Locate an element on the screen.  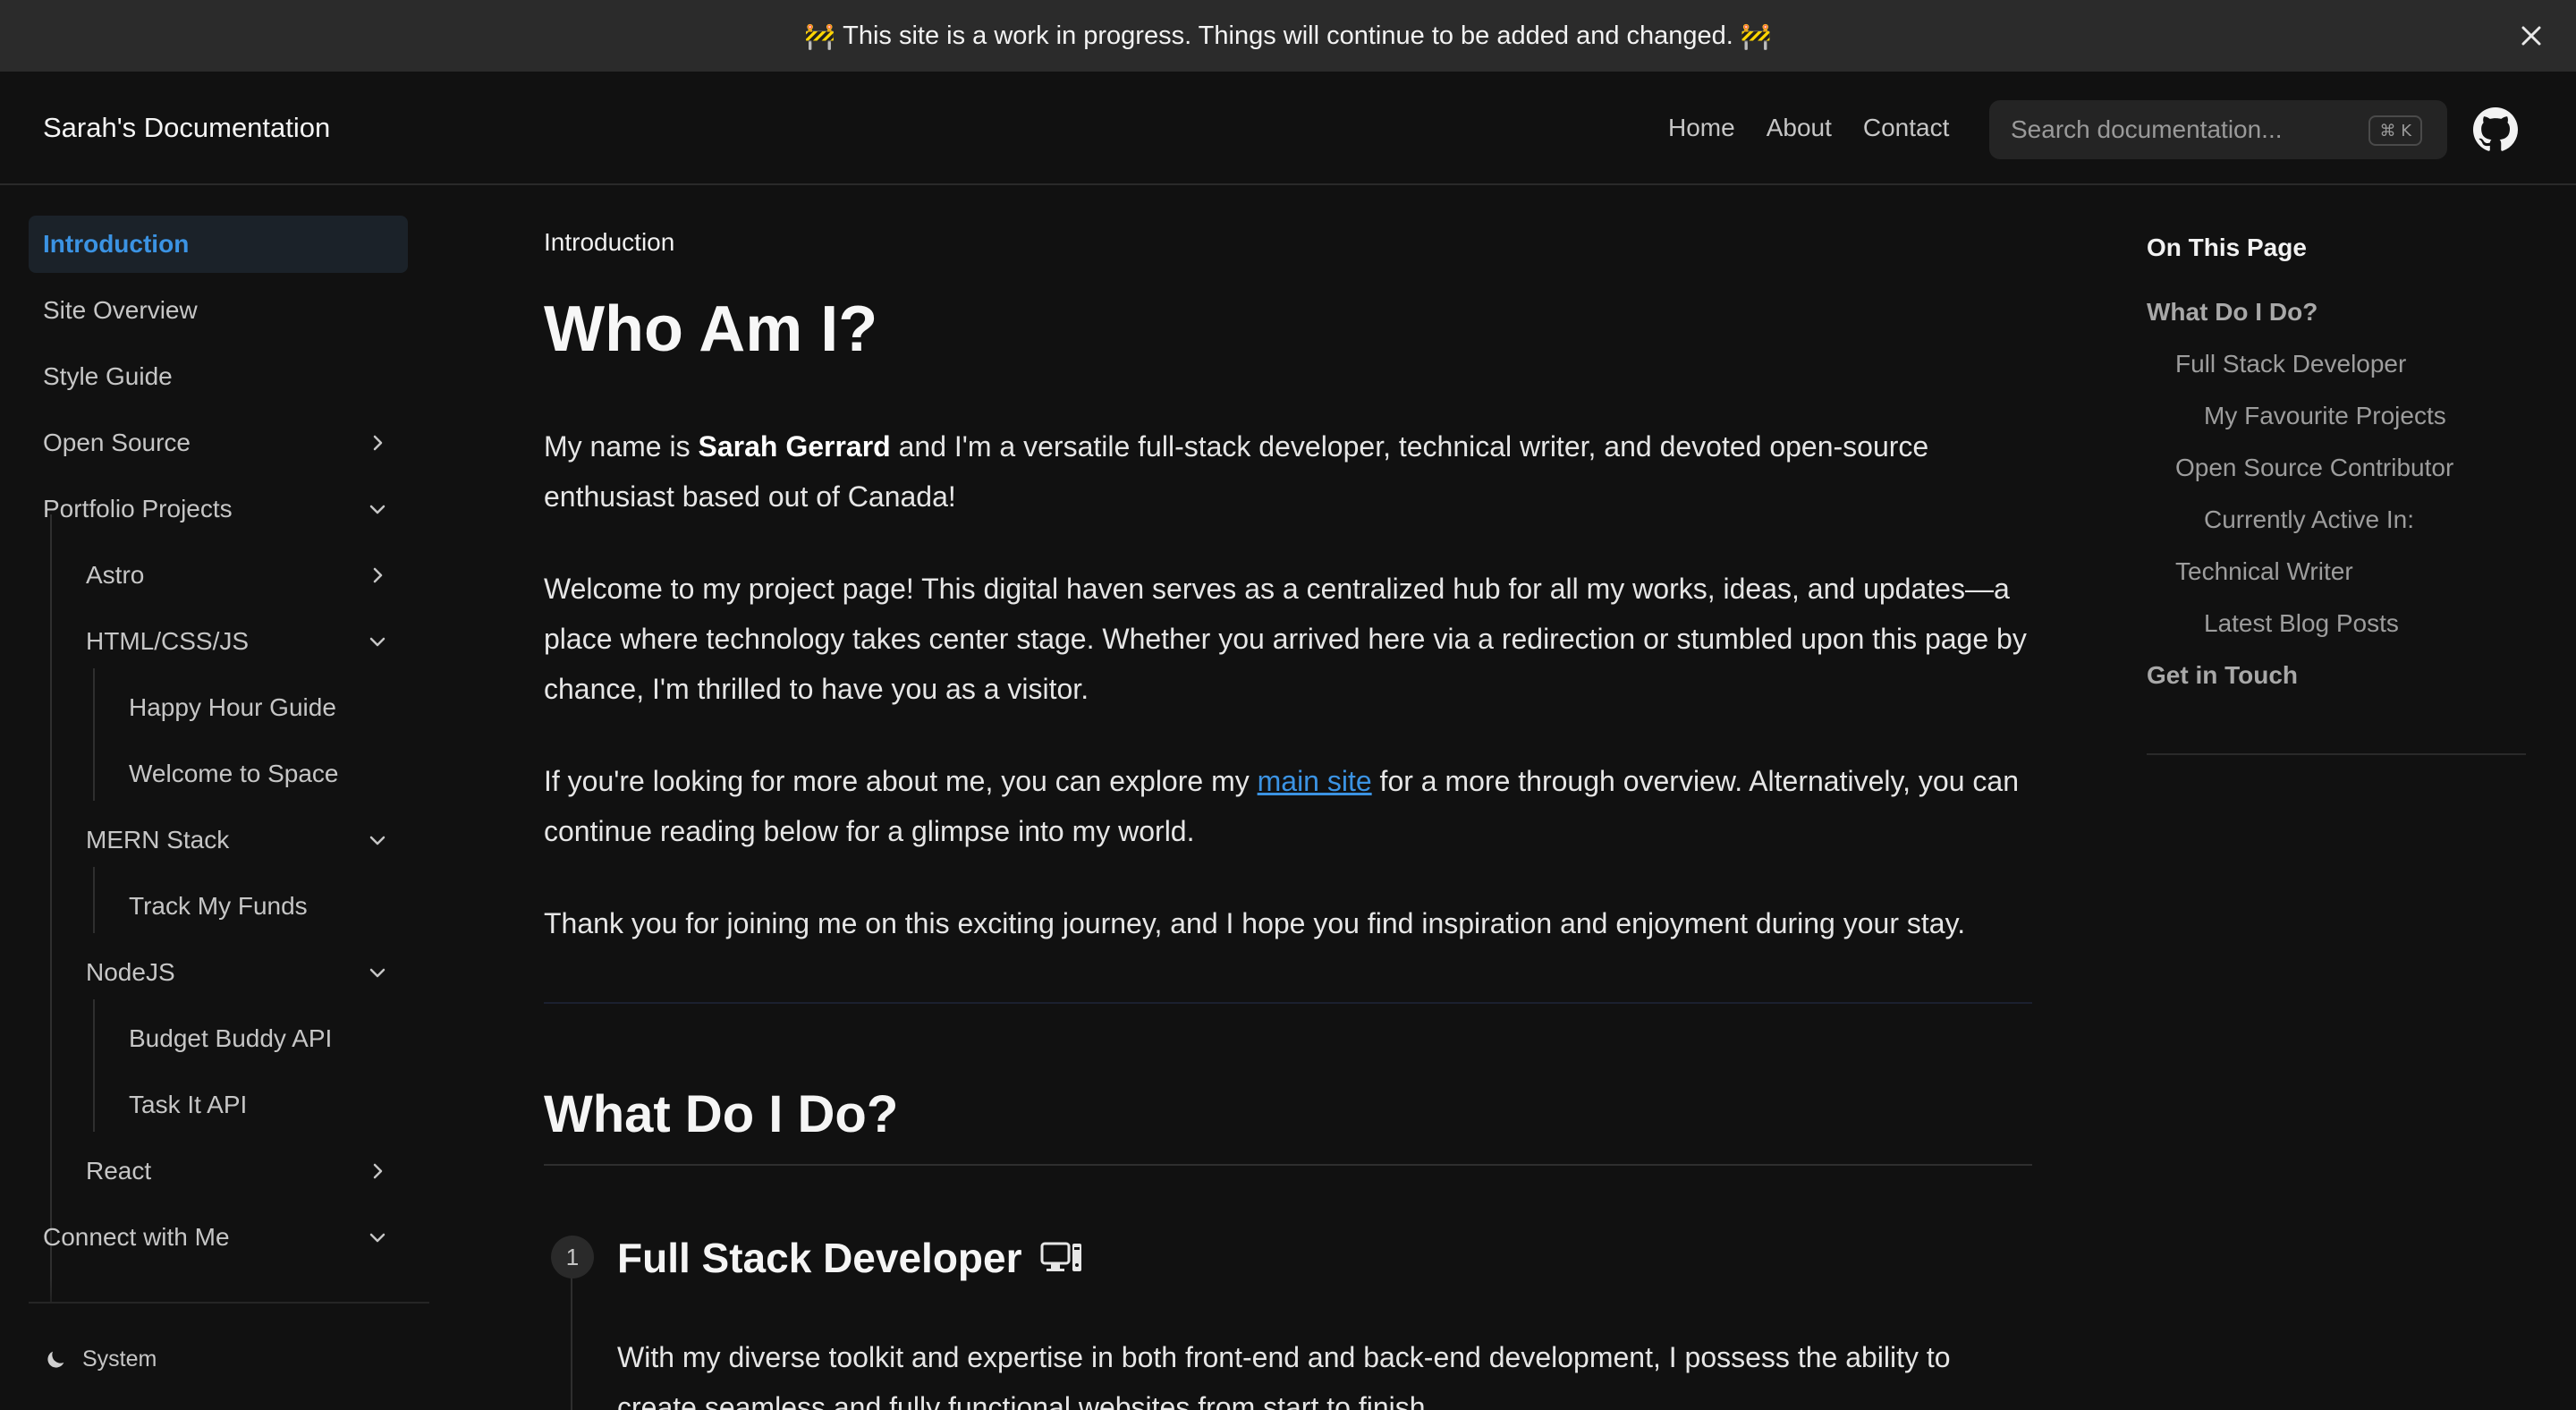
sidebar-item-label: Welcome to Space is located at coordinates (234, 773).